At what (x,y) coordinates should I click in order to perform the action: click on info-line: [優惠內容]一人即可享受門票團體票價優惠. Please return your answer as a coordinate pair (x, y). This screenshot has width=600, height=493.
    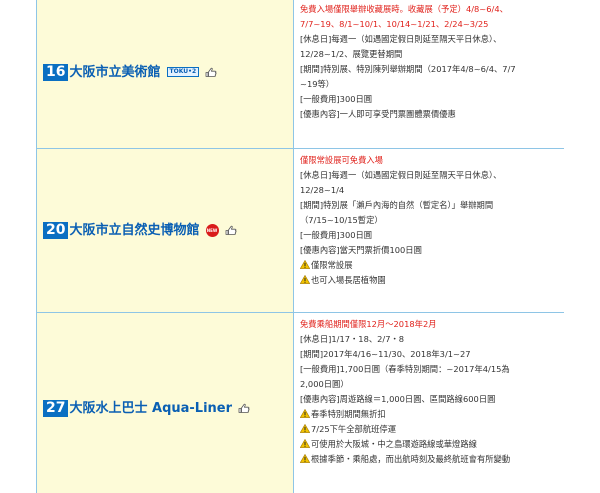
    Looking at the image, I should click on (430, 114).